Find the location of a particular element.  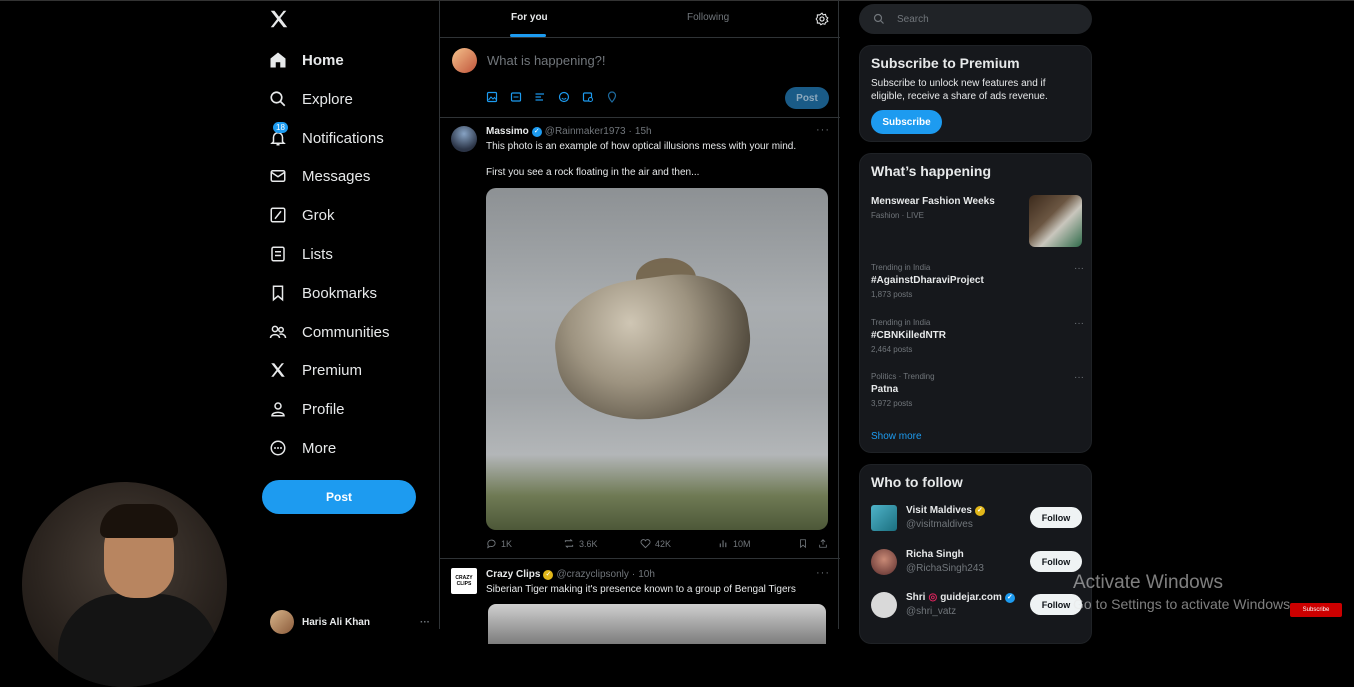

gear-icon is located at coordinates (822, 21).